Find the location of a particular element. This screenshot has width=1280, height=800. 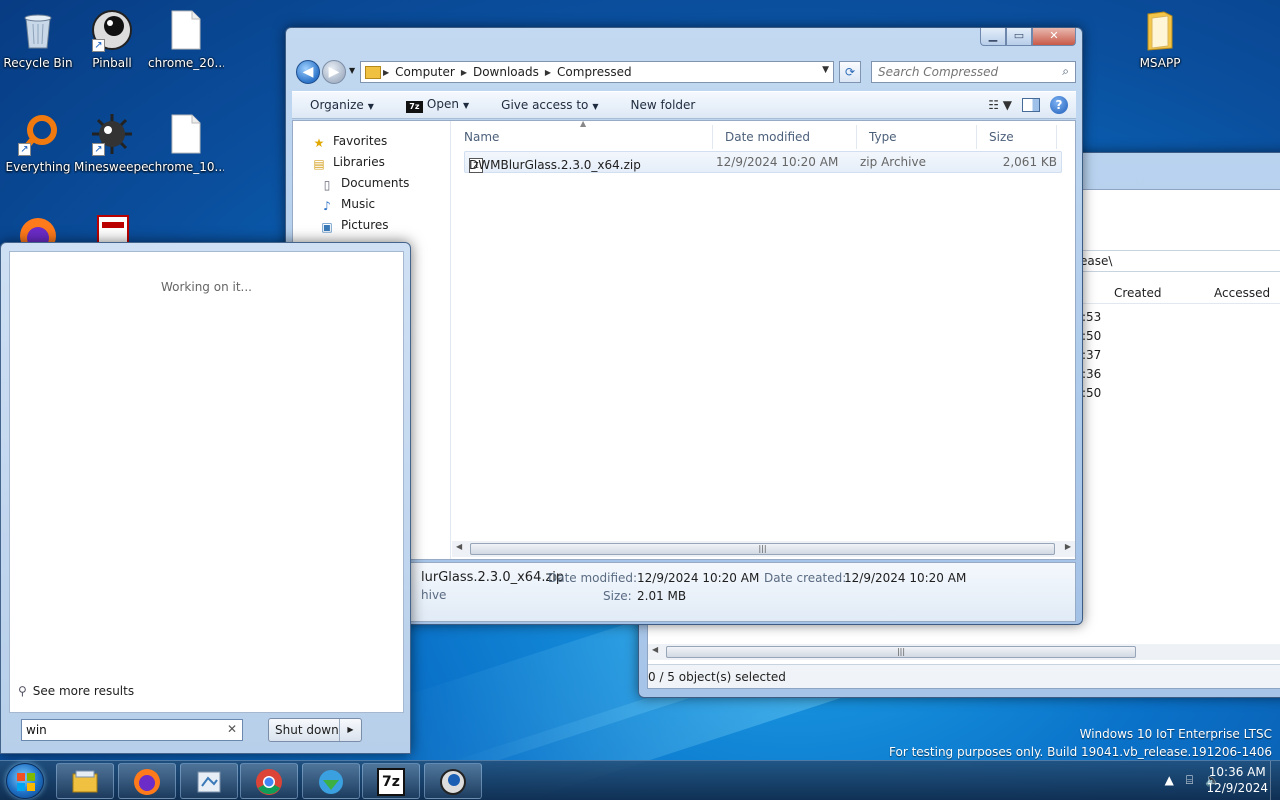

open-button: 7z Open ▼ is located at coordinates (435, 105).